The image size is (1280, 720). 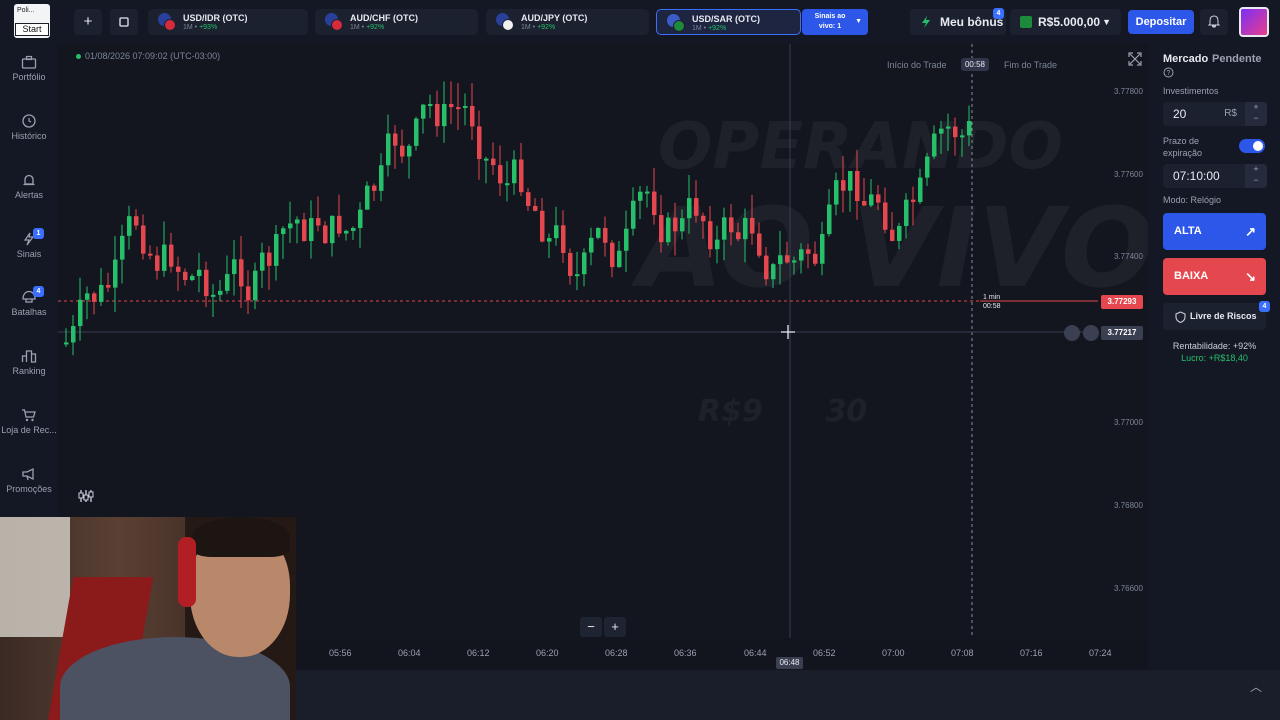 What do you see at coordinates (1215, 176) in the screenshot?
I see `expiry-field: 07:10:00 + −` at bounding box center [1215, 176].